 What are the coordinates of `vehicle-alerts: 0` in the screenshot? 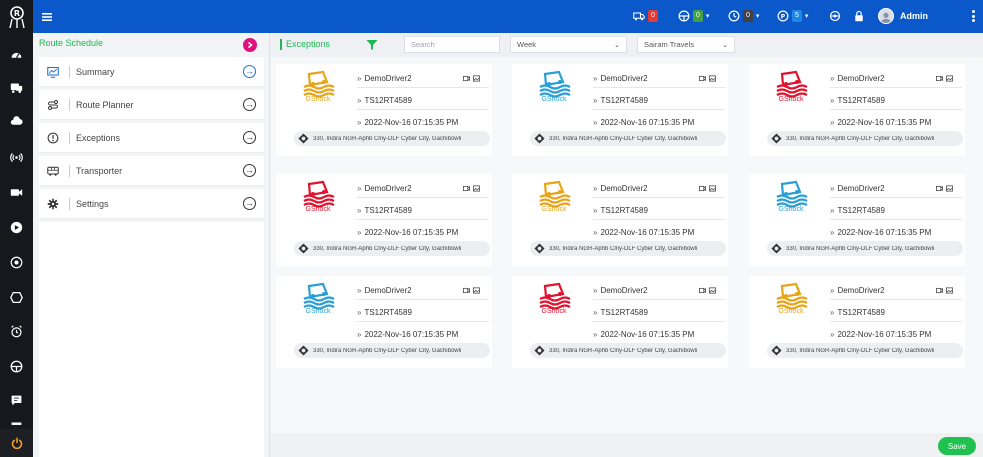 It's located at (645, 16).